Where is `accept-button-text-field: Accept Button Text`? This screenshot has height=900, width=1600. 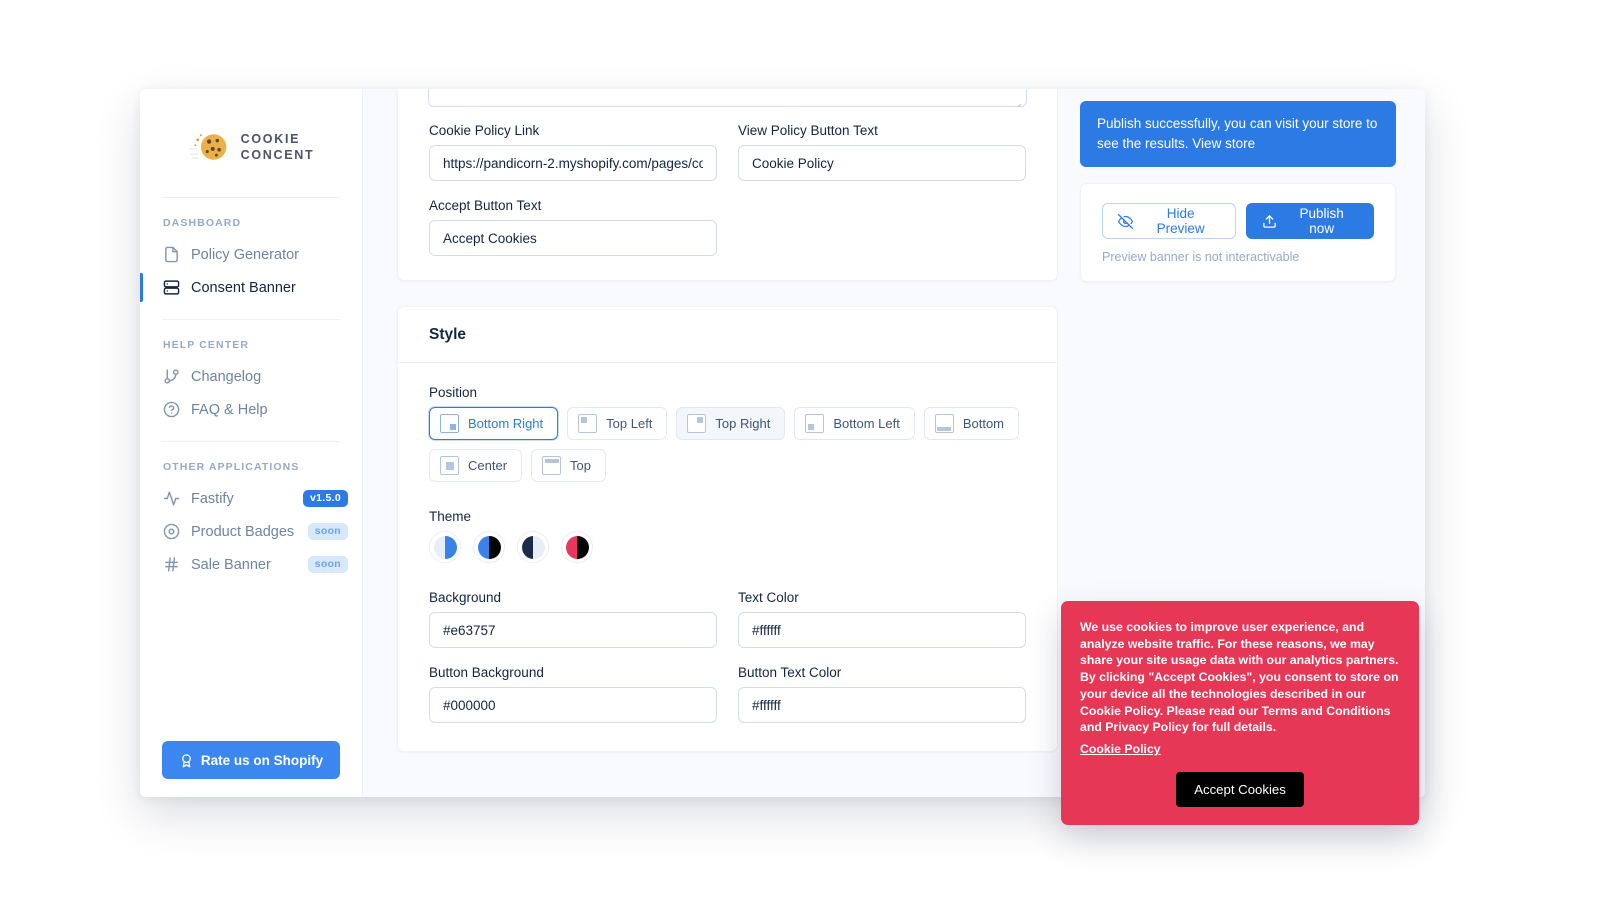 accept-button-text-field: Accept Button Text is located at coordinates (573, 227).